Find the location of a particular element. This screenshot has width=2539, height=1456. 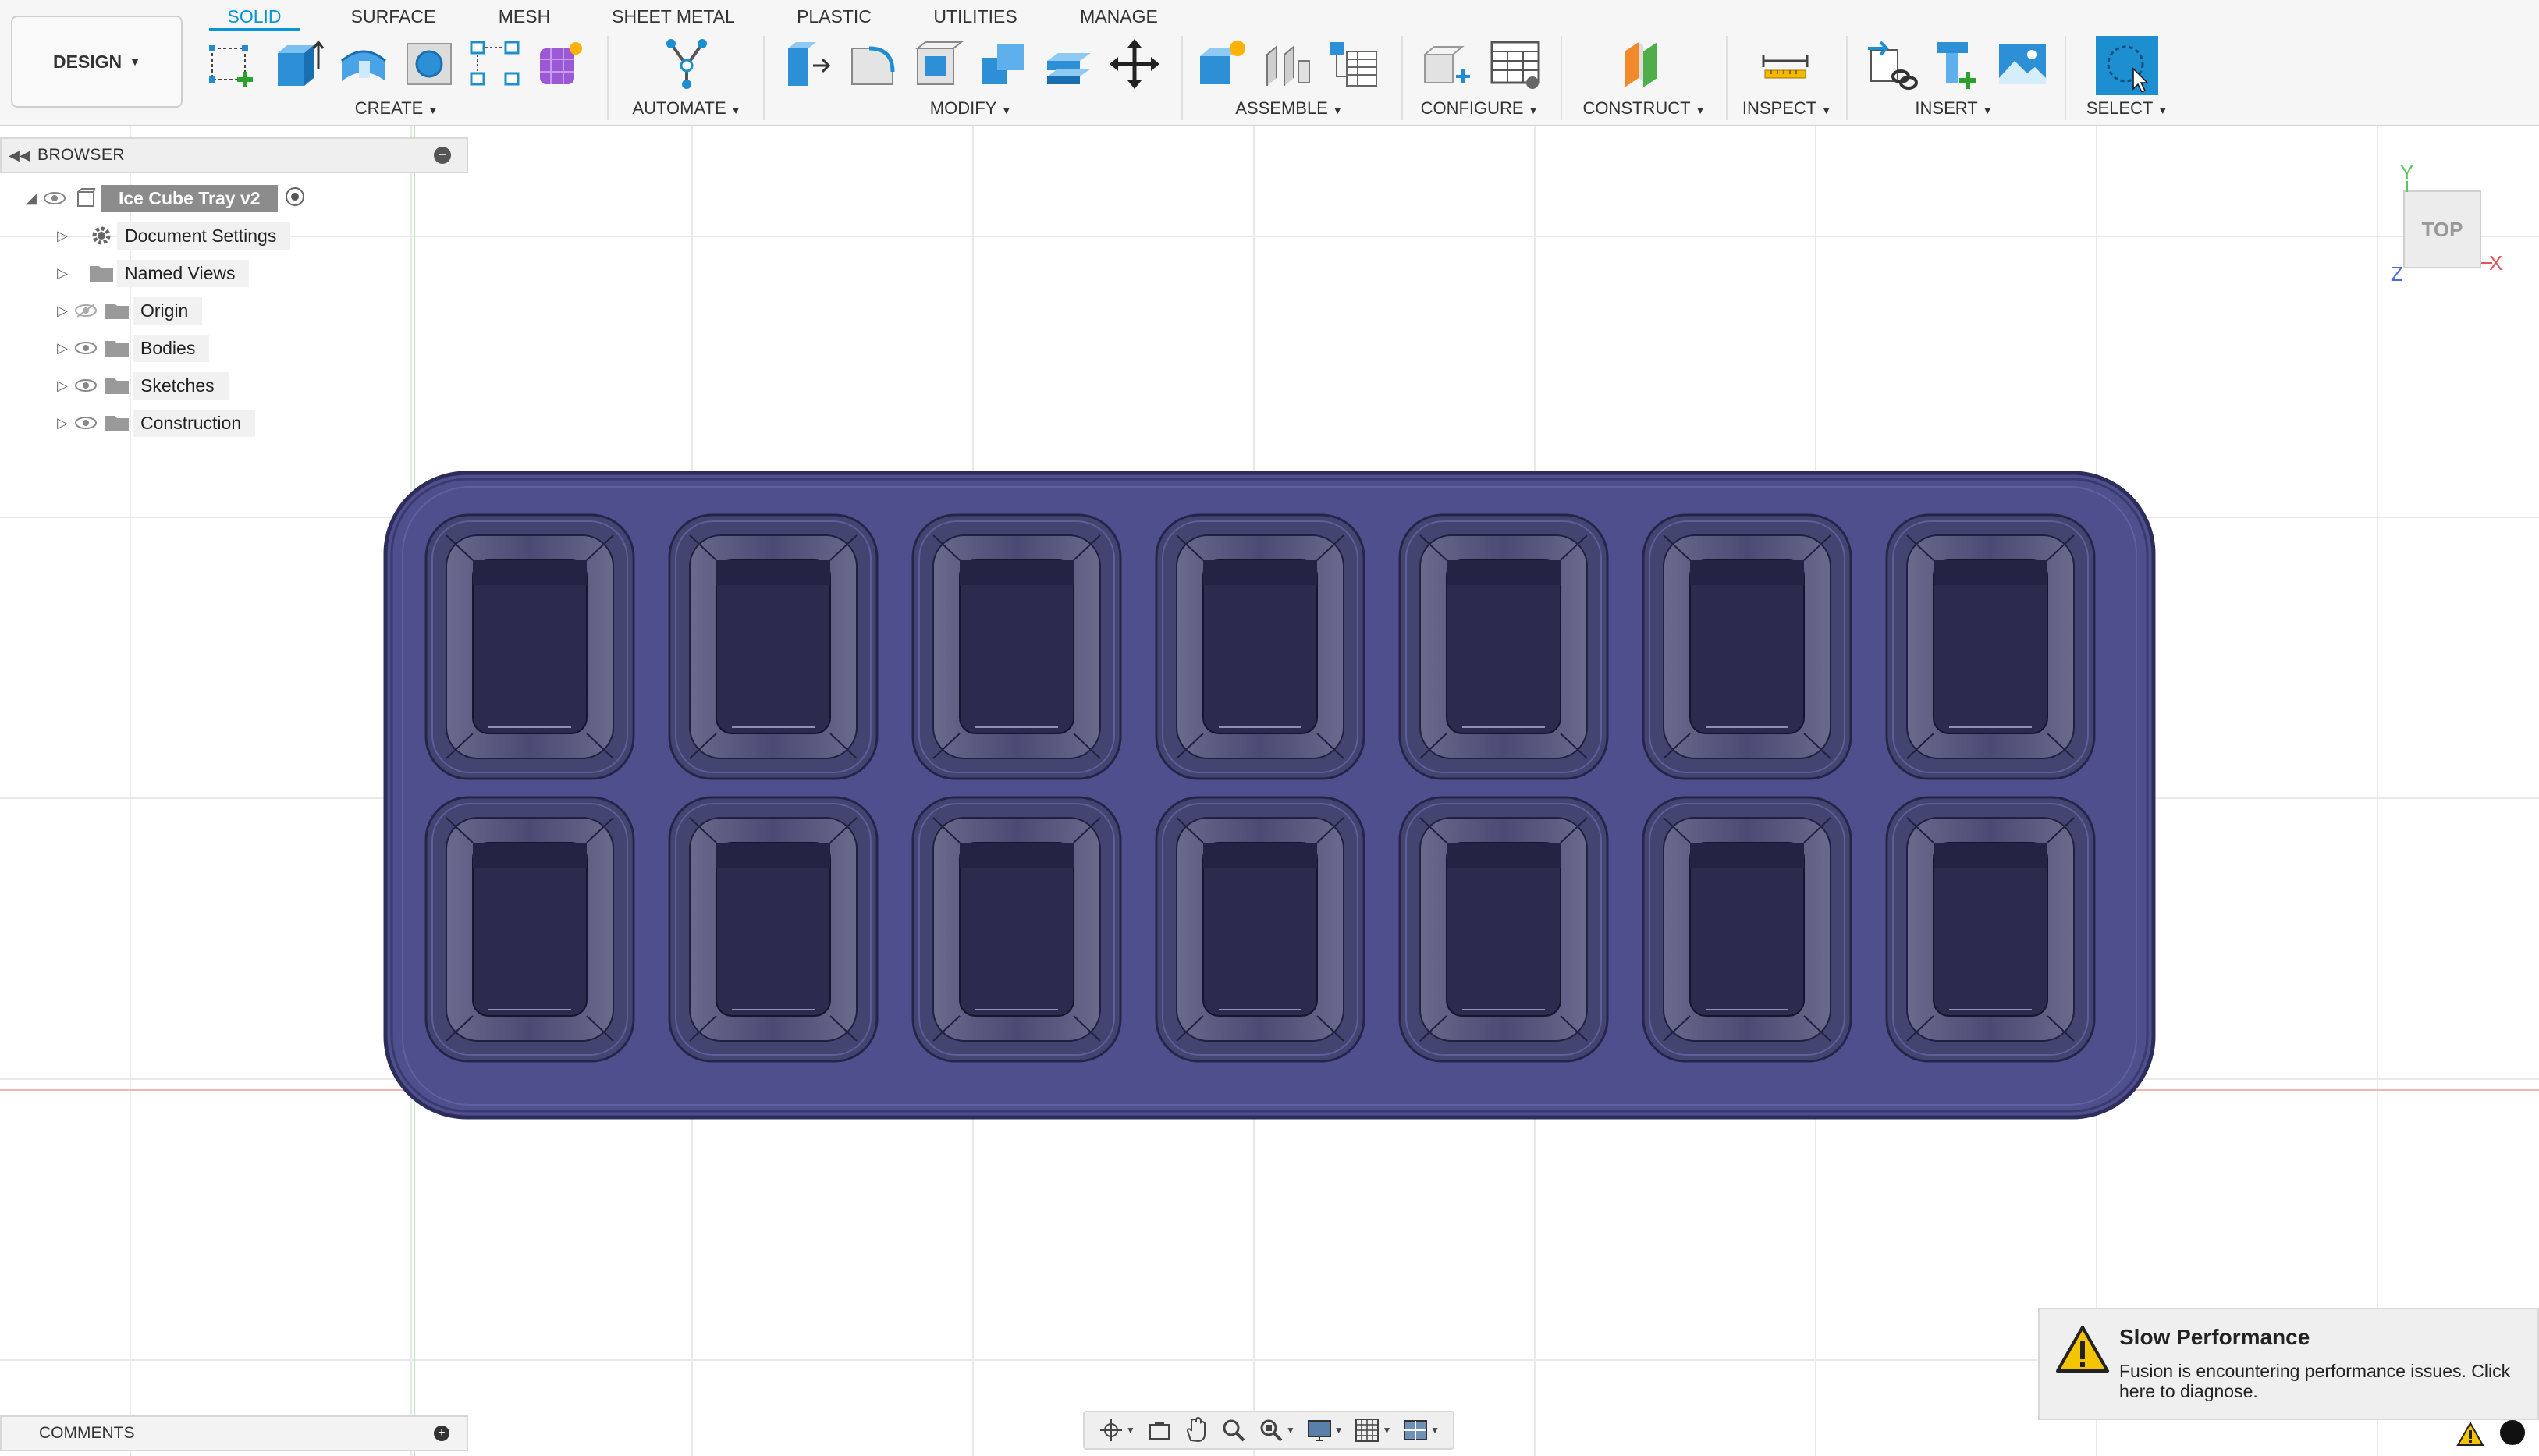

tab-solid: SOLID is located at coordinates (254, 17).